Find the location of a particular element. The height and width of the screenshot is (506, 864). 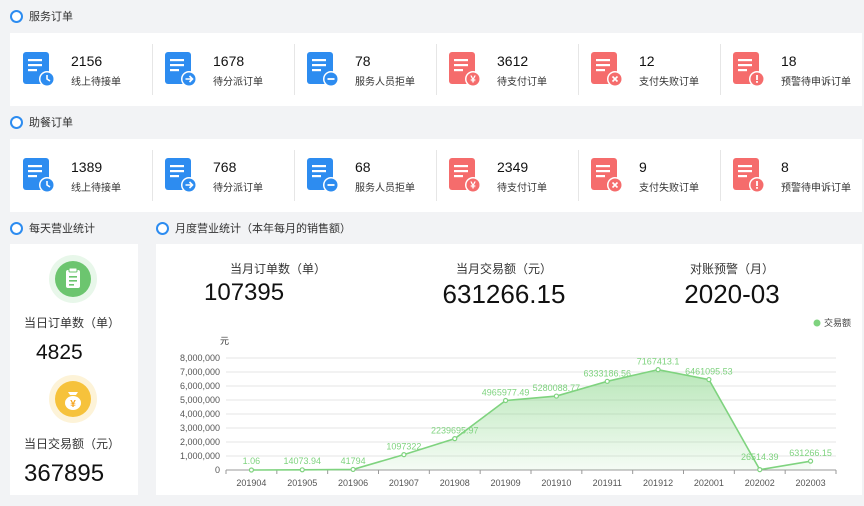

y-axis-unit: 元 is located at coordinates (224, 341).